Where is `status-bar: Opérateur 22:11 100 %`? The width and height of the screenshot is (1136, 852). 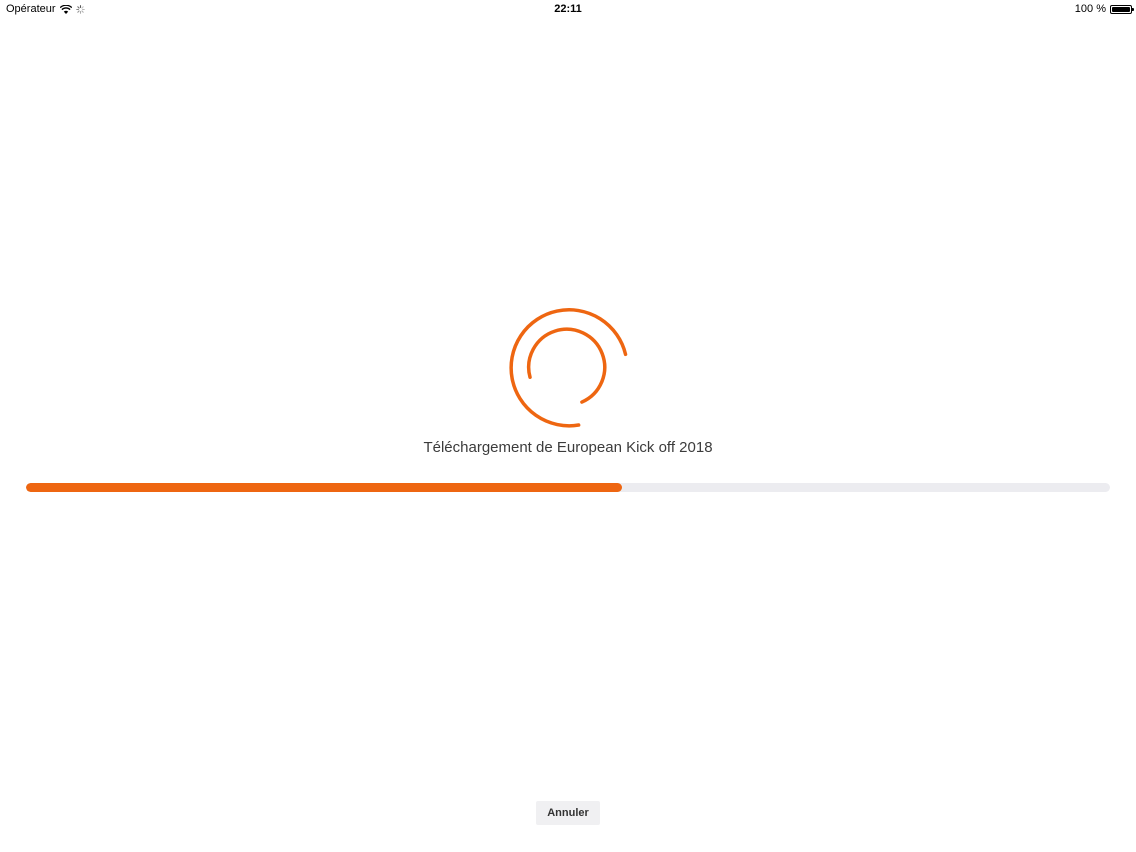
status-bar: Opérateur 22:11 100 % is located at coordinates (568, 9).